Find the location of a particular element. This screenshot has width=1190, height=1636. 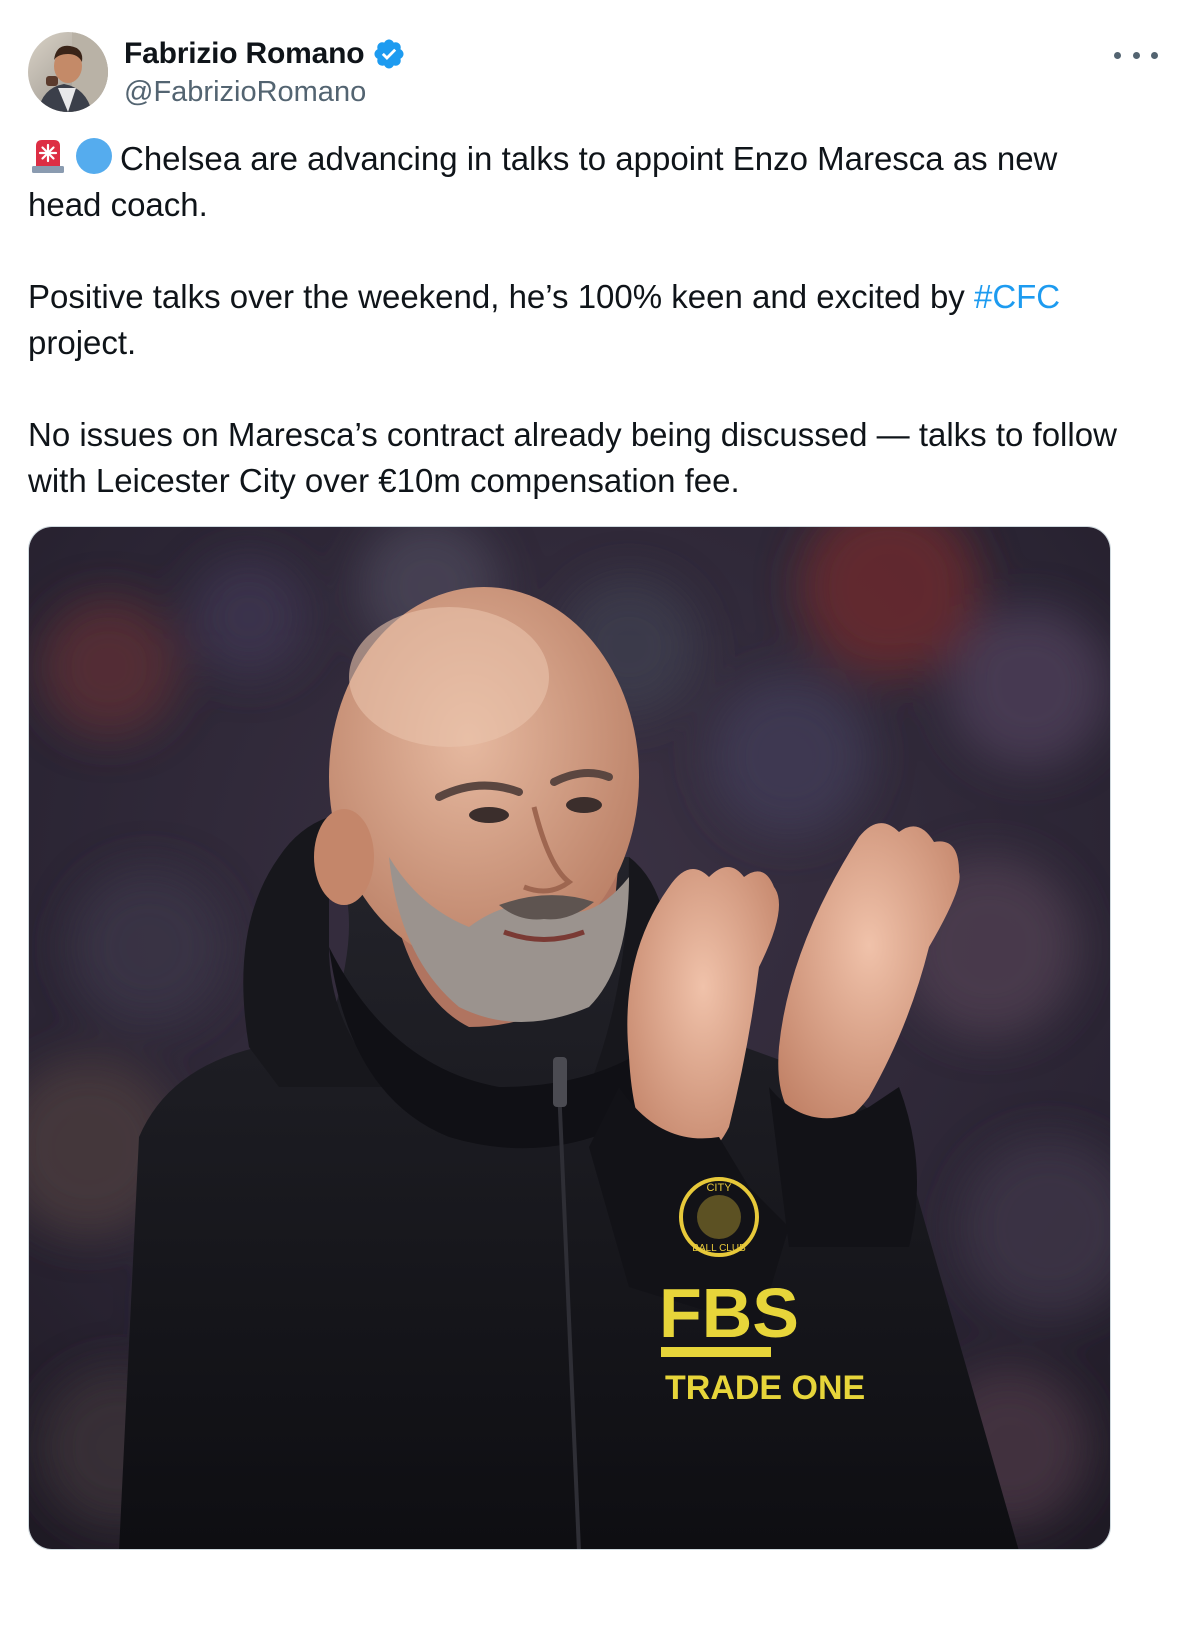

police-light-emoji-icon is located at coordinates (48, 156).